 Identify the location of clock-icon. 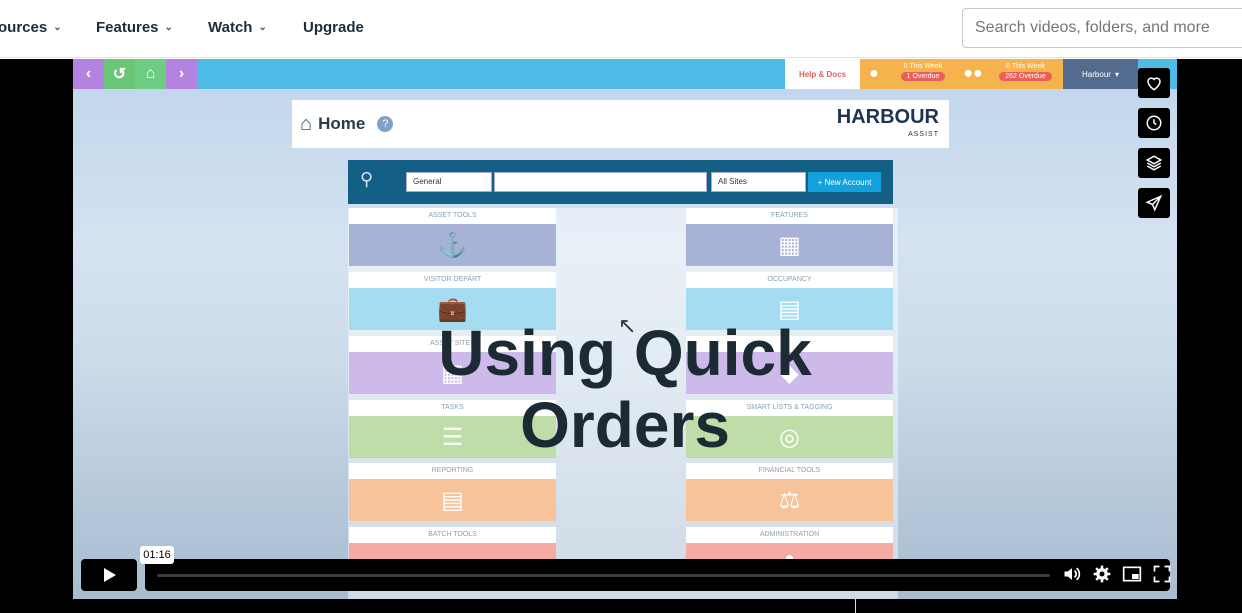
(1154, 123).